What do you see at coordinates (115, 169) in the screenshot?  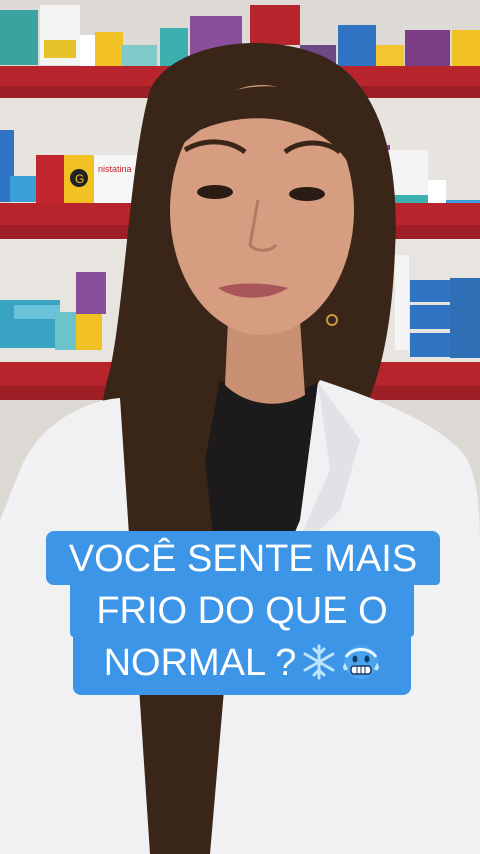 I see `box-nistatina-label: nistatina` at bounding box center [115, 169].